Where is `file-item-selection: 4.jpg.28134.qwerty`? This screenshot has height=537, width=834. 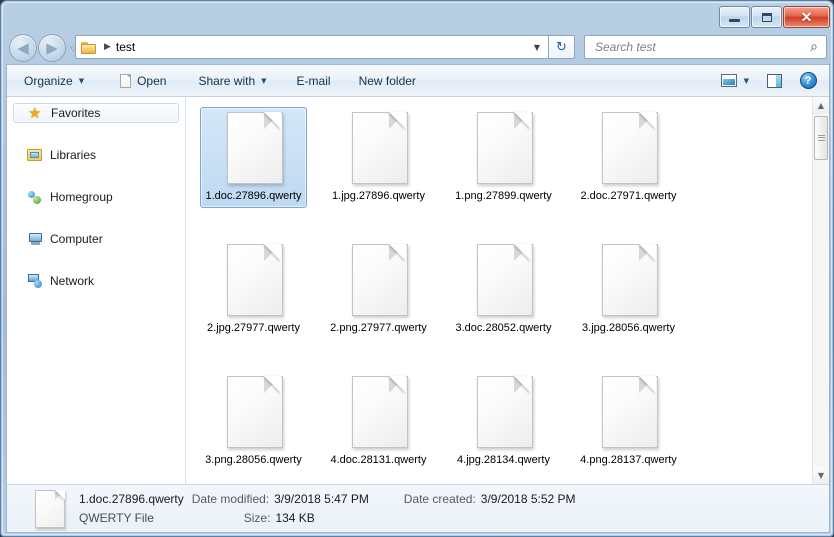 file-item-selection: 4.jpg.28134.qwerty is located at coordinates (503, 421).